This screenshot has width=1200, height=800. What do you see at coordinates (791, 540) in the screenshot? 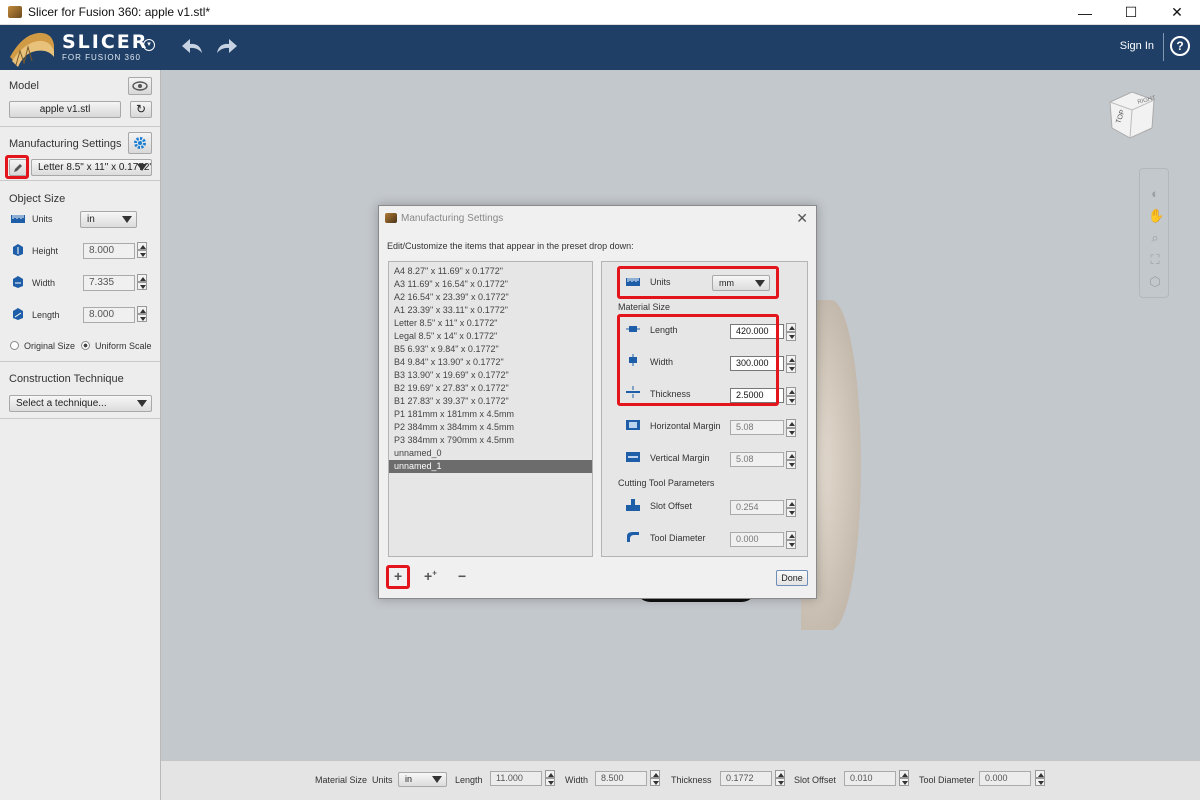
I see `tool-diameter-stepper` at bounding box center [791, 540].